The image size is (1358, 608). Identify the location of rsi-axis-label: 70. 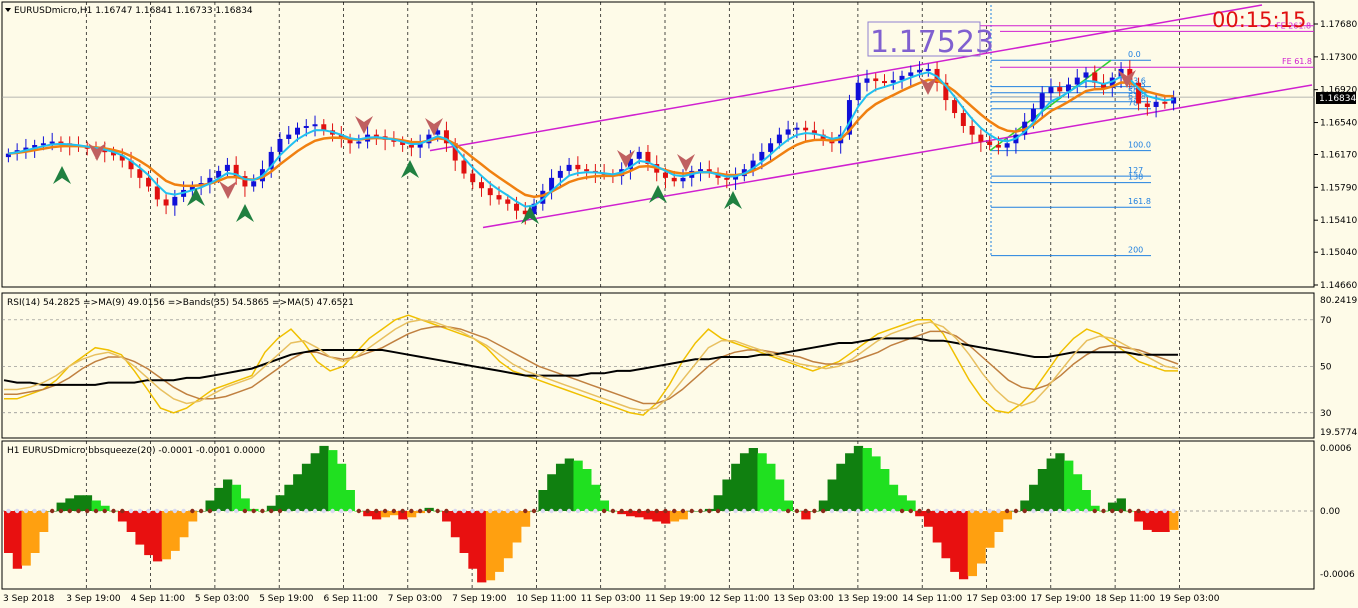
(1326, 321).